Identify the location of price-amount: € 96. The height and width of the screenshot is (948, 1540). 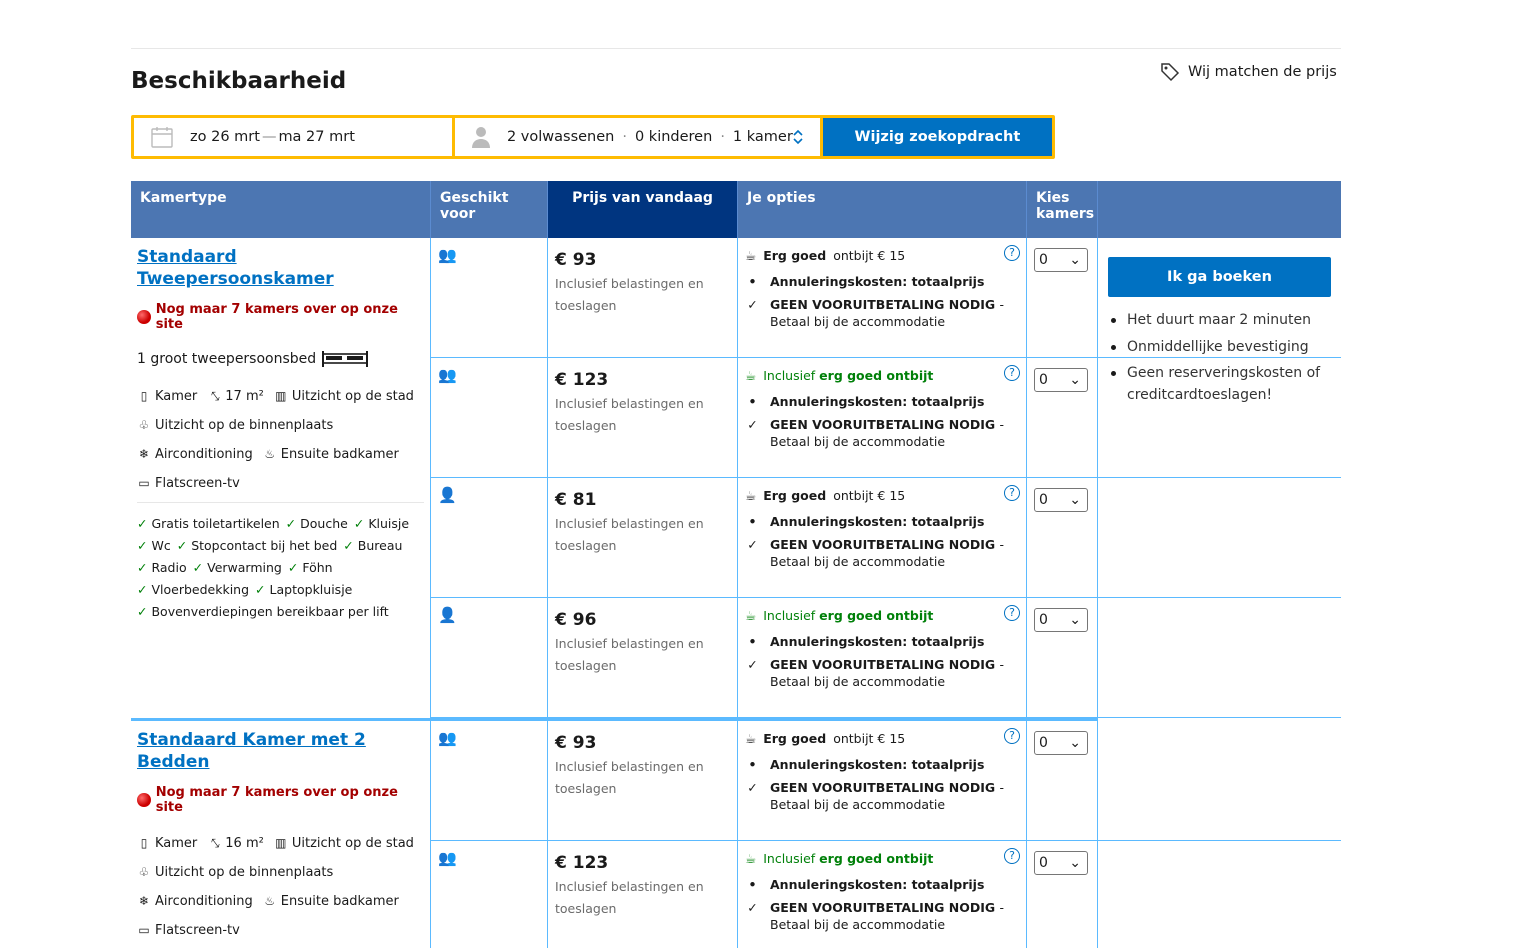
(576, 620).